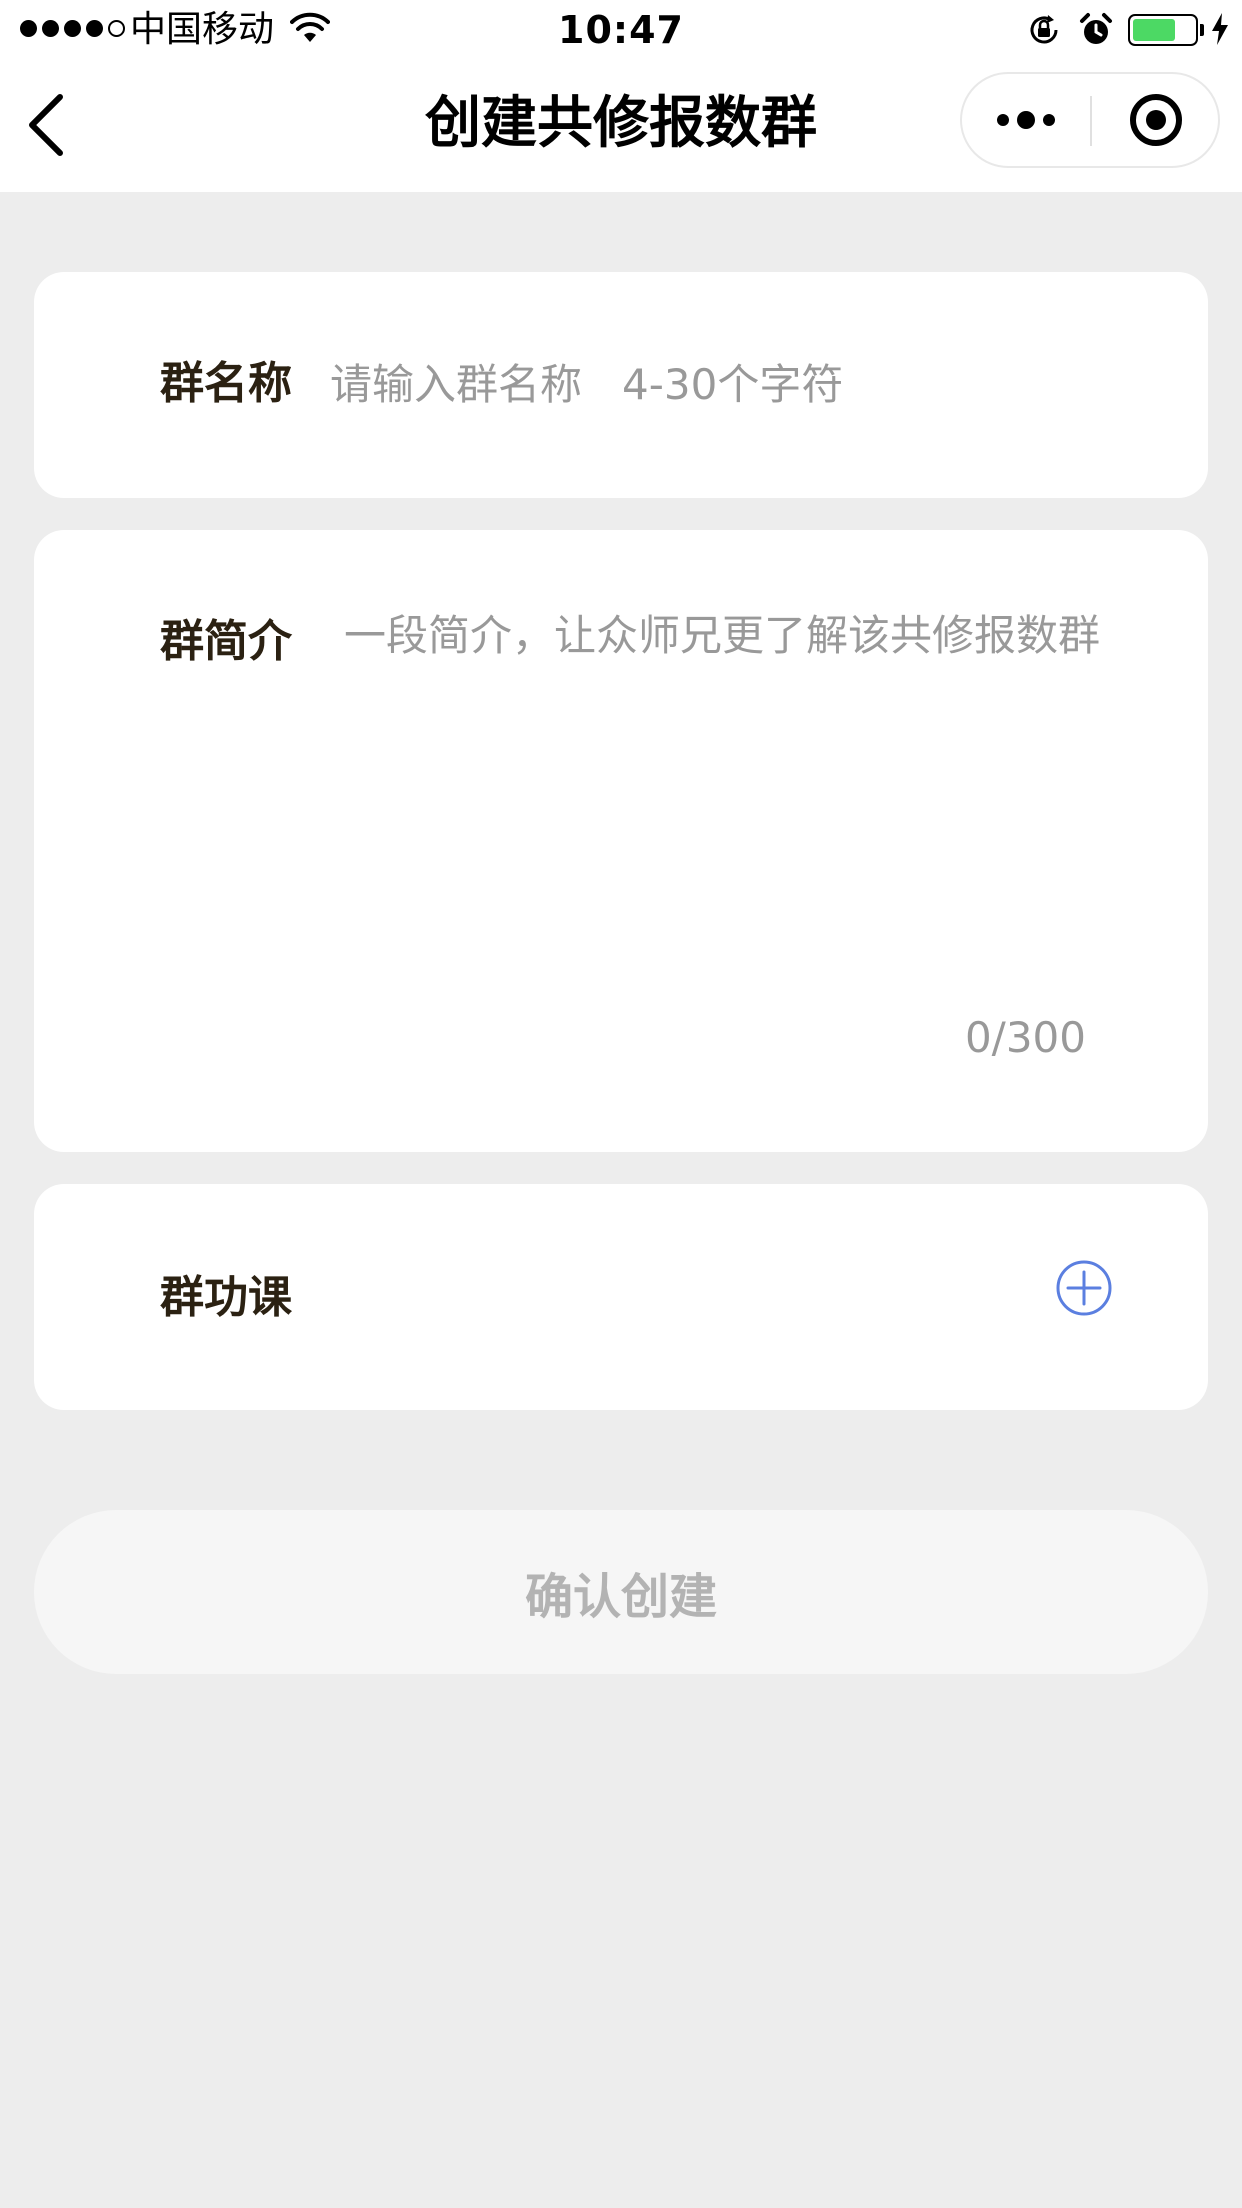 This screenshot has height=2208, width=1242. I want to click on alarm-icon, so click(1096, 28).